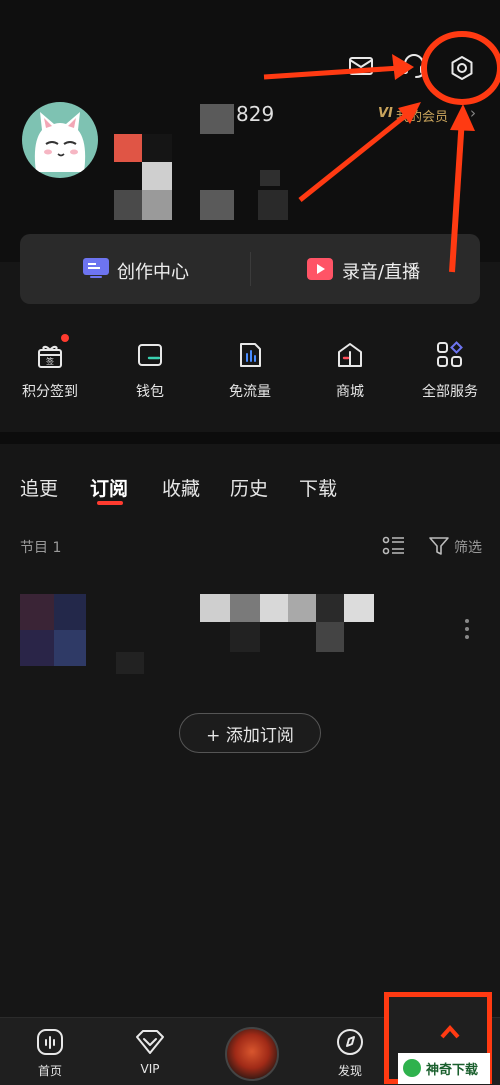  Describe the element at coordinates (41, 548) in the screenshot. I see `program-count: 节目 1` at that location.